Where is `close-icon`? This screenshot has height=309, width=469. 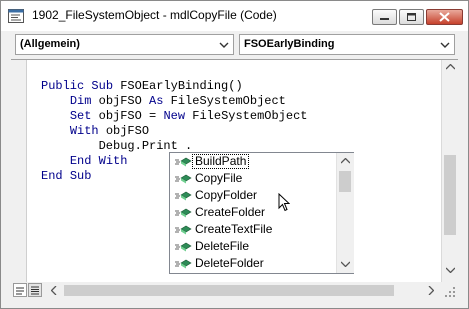 close-icon is located at coordinates (444, 17).